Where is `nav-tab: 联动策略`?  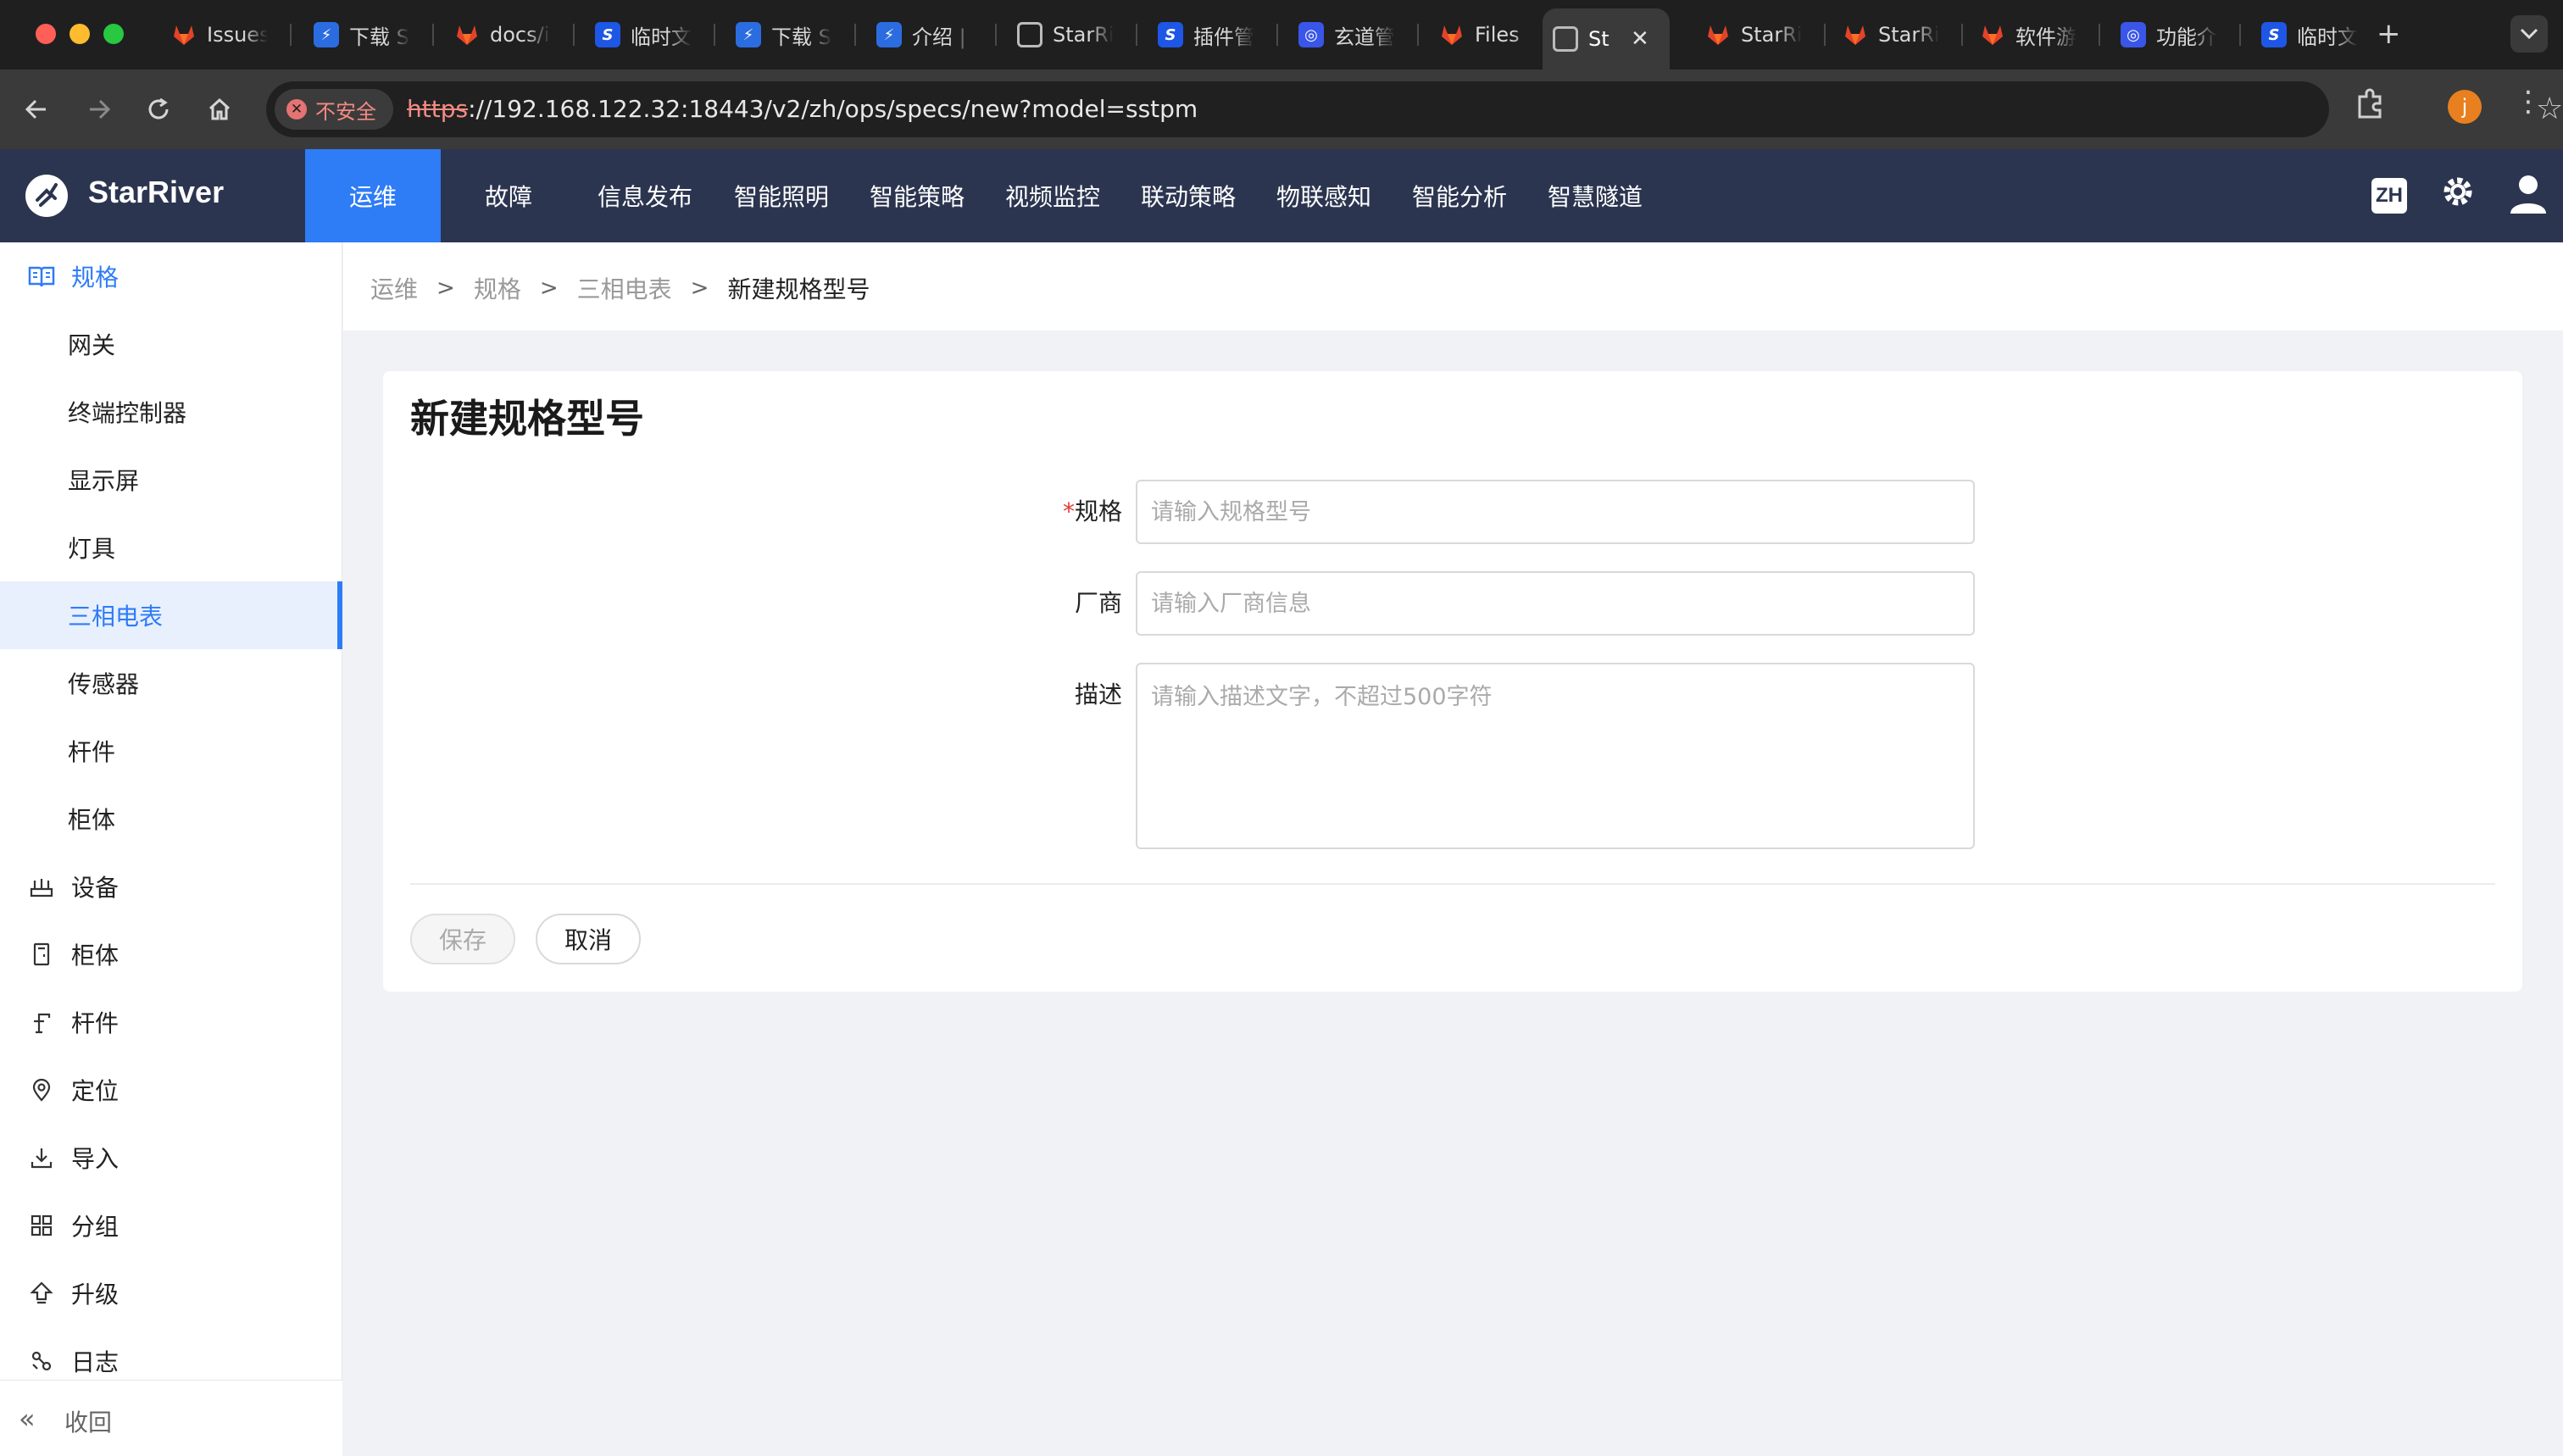 nav-tab: 联动策略 is located at coordinates (1188, 196).